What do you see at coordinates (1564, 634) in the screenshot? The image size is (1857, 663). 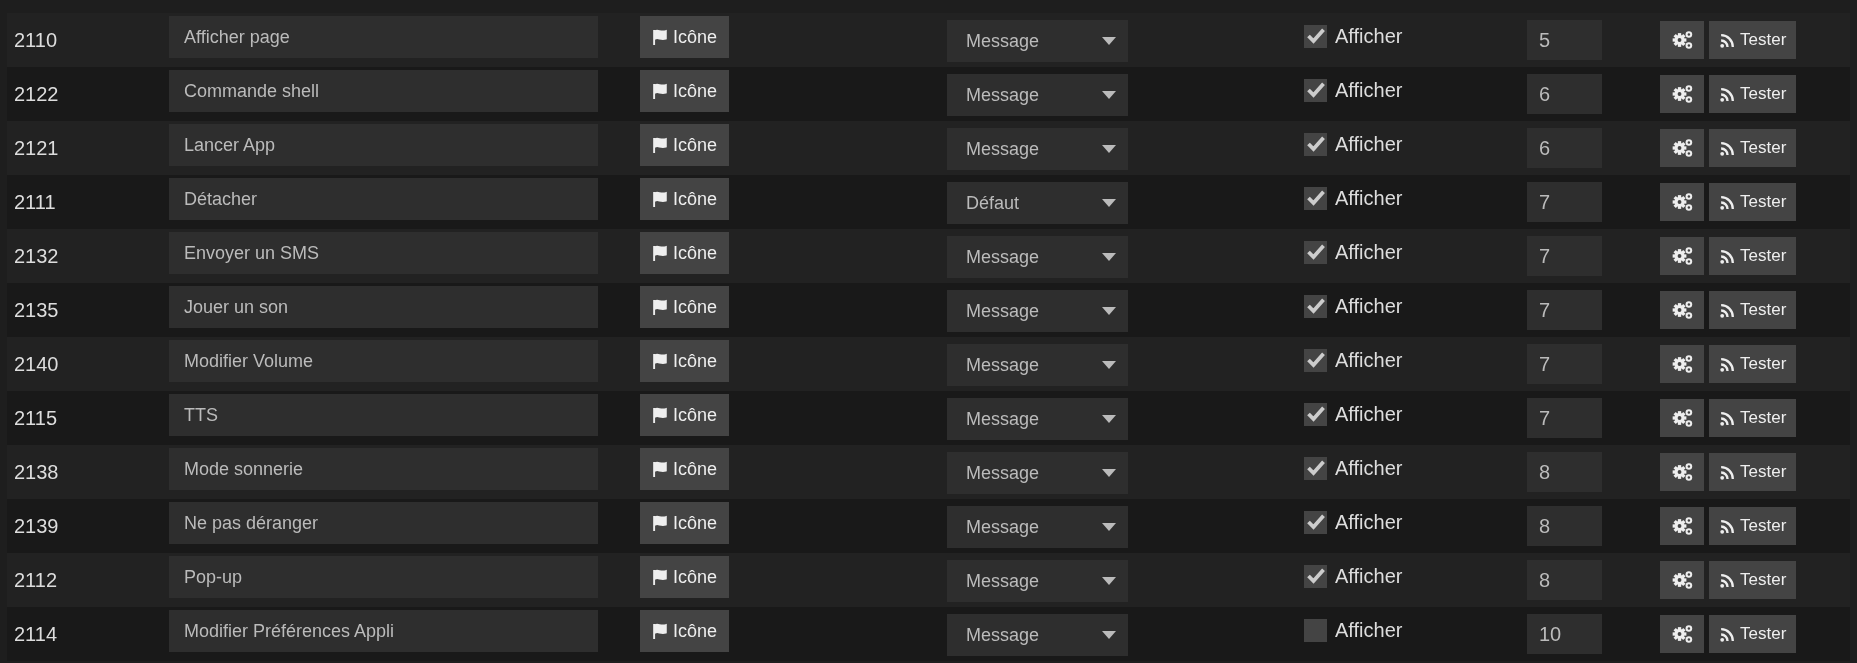 I see `order-field: 10` at bounding box center [1564, 634].